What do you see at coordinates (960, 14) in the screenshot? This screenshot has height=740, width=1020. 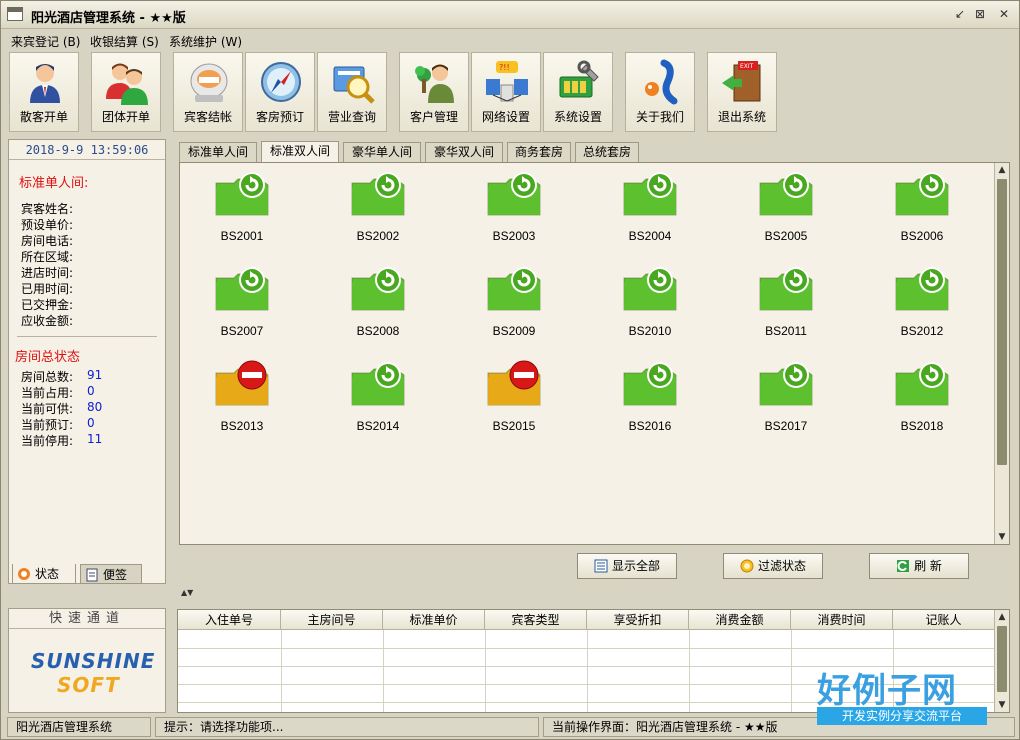 I see `restore-icon: ↙` at bounding box center [960, 14].